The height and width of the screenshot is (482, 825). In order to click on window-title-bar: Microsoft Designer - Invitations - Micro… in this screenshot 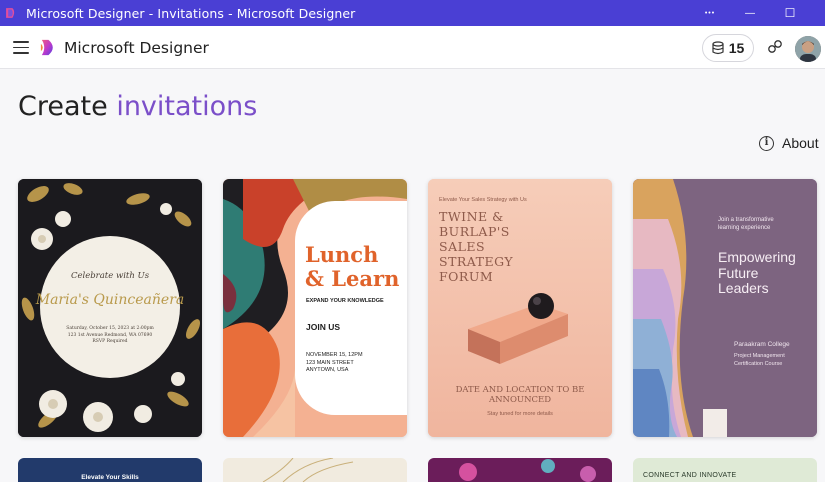, I will do `click(412, 13)`.